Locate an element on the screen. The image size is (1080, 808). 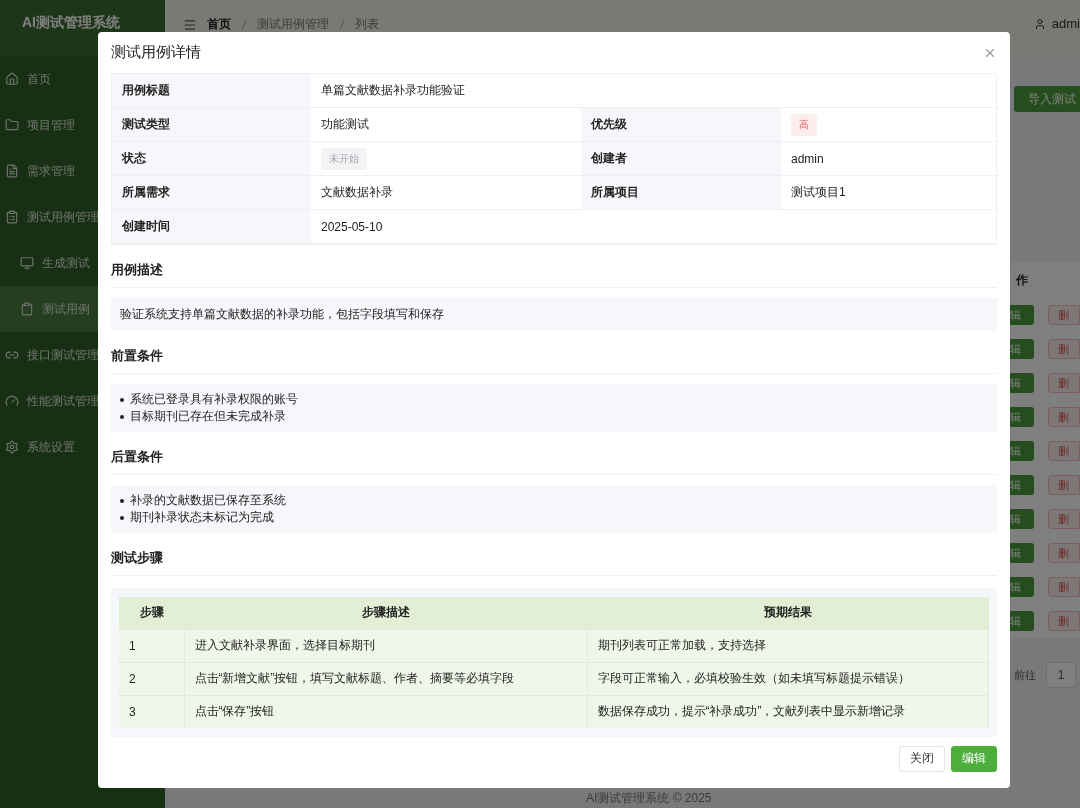
detail-label: 优先级 is located at coordinates (681, 125).